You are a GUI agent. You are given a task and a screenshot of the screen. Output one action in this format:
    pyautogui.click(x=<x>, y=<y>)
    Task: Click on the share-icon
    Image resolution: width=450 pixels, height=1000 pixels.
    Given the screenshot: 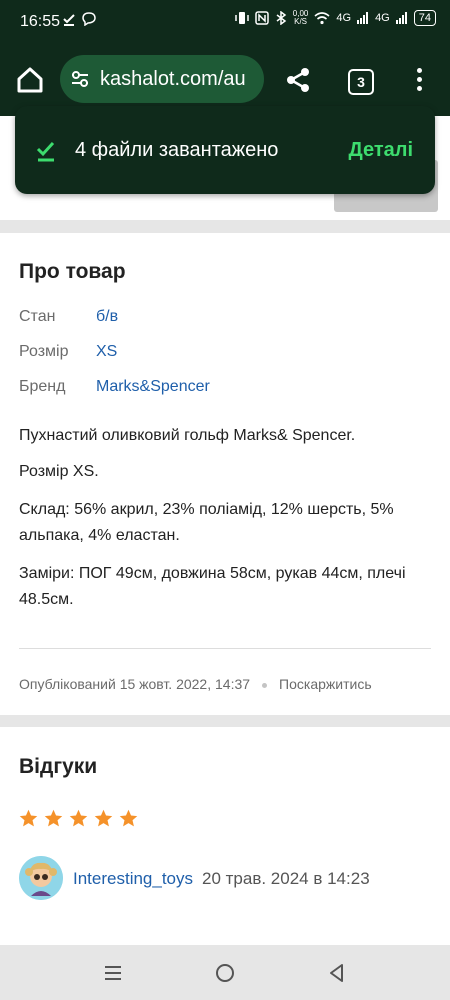 What is the action you would take?
    pyautogui.click(x=298, y=80)
    